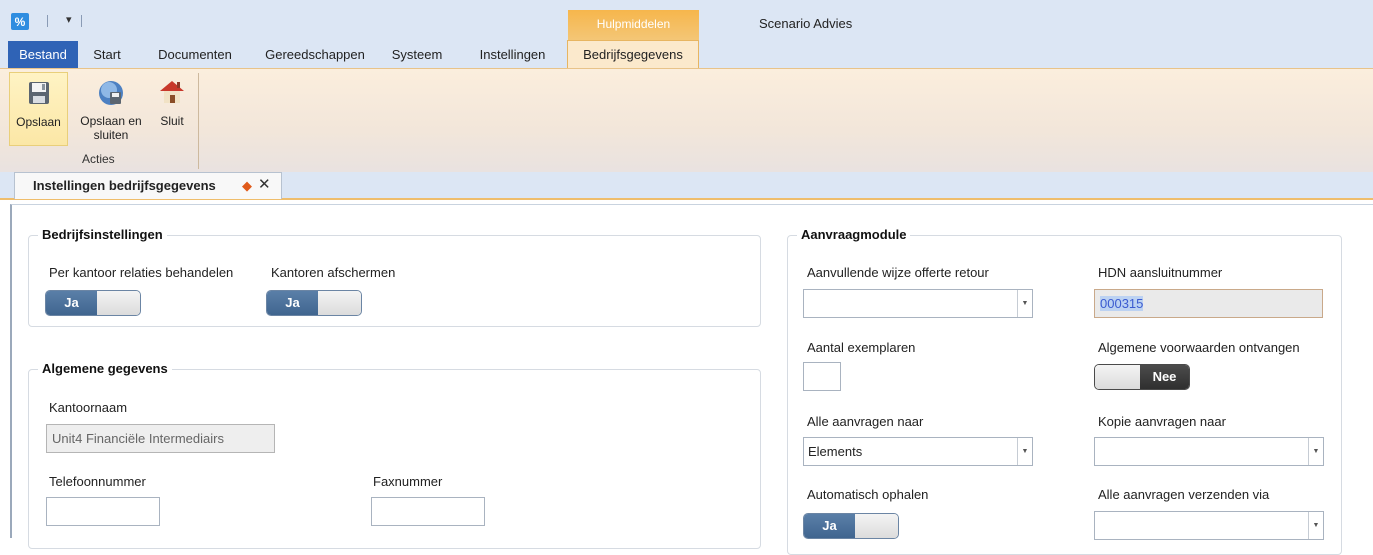 This screenshot has width=1373, height=555. I want to click on close-label: Sluit, so click(172, 121).